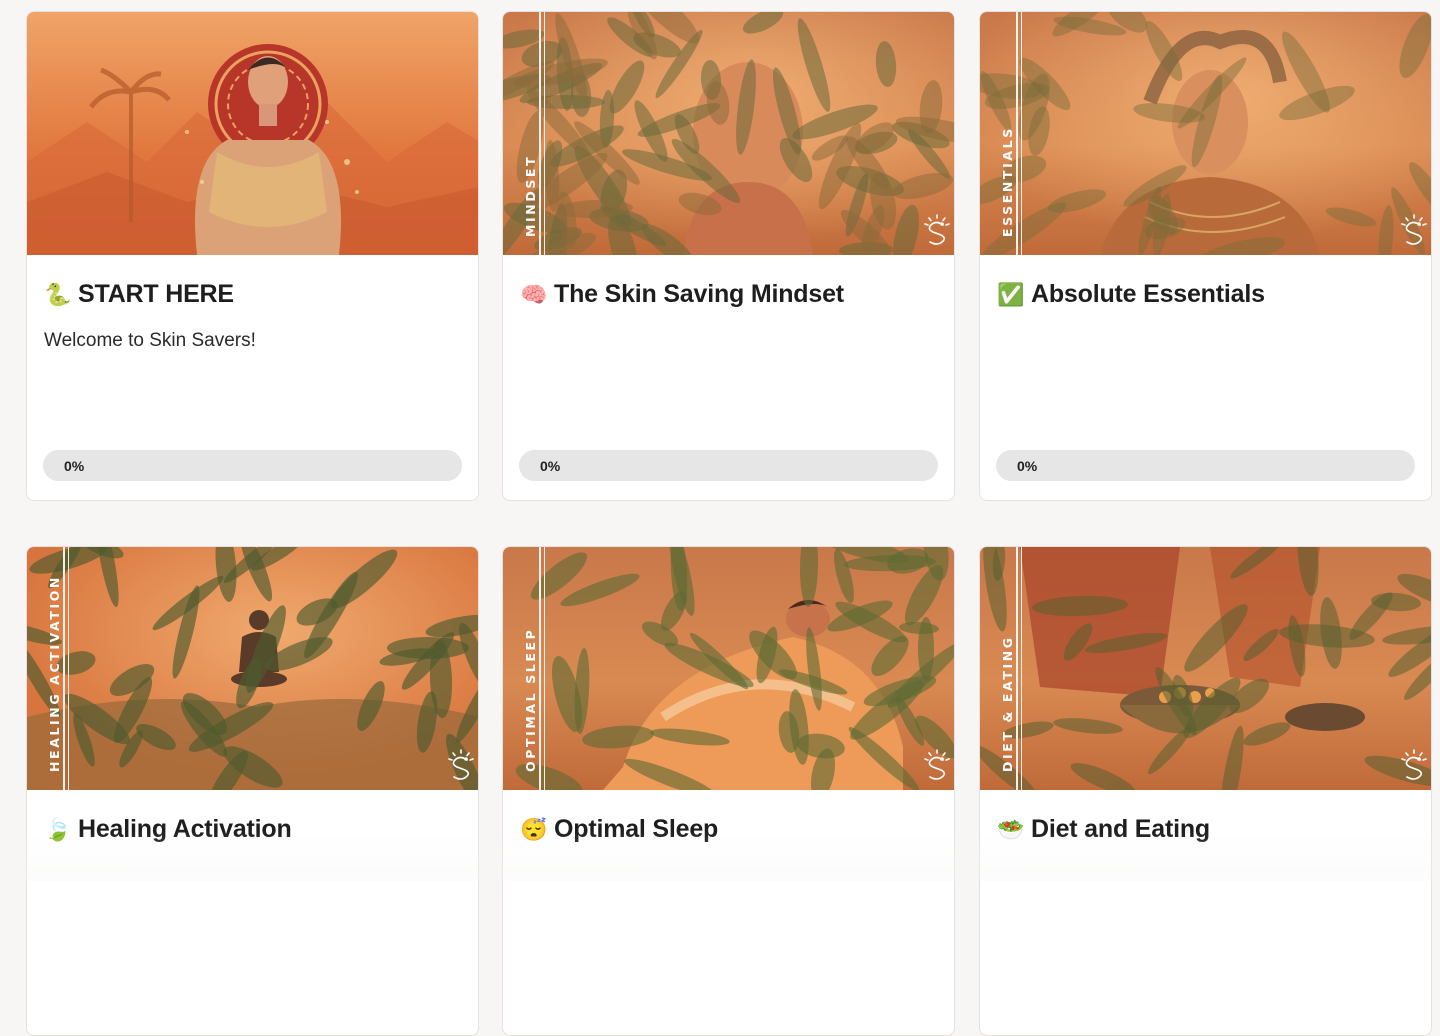 Image resolution: width=1440 pixels, height=1036 pixels. I want to click on course-title-row: 🍃 Healing Activation, so click(253, 829).